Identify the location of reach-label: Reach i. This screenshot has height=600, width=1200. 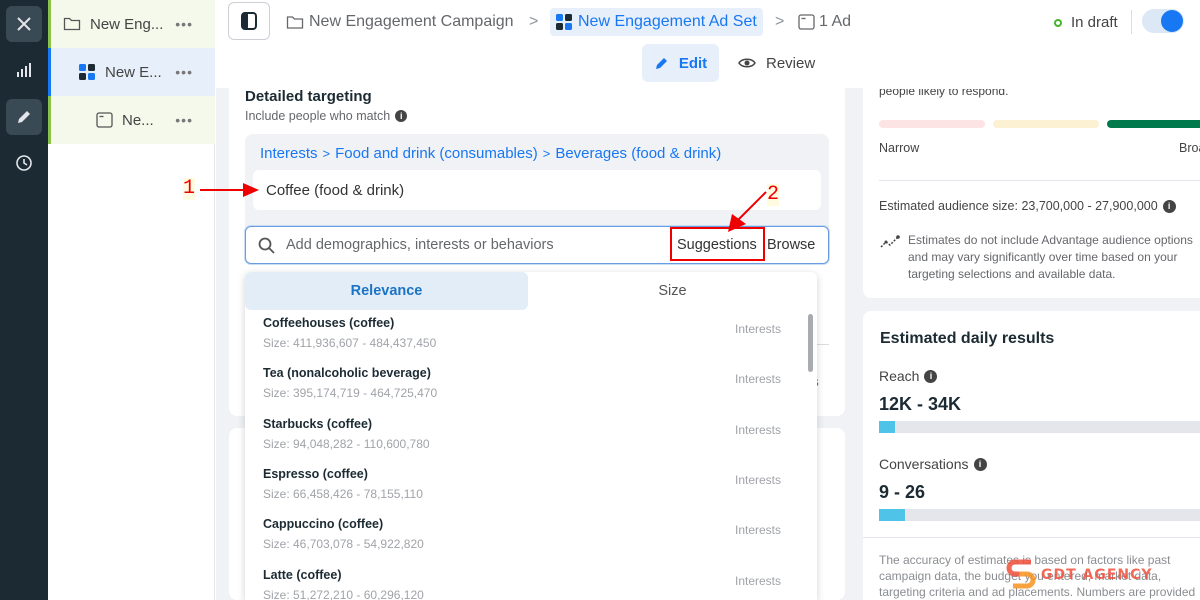
(908, 376).